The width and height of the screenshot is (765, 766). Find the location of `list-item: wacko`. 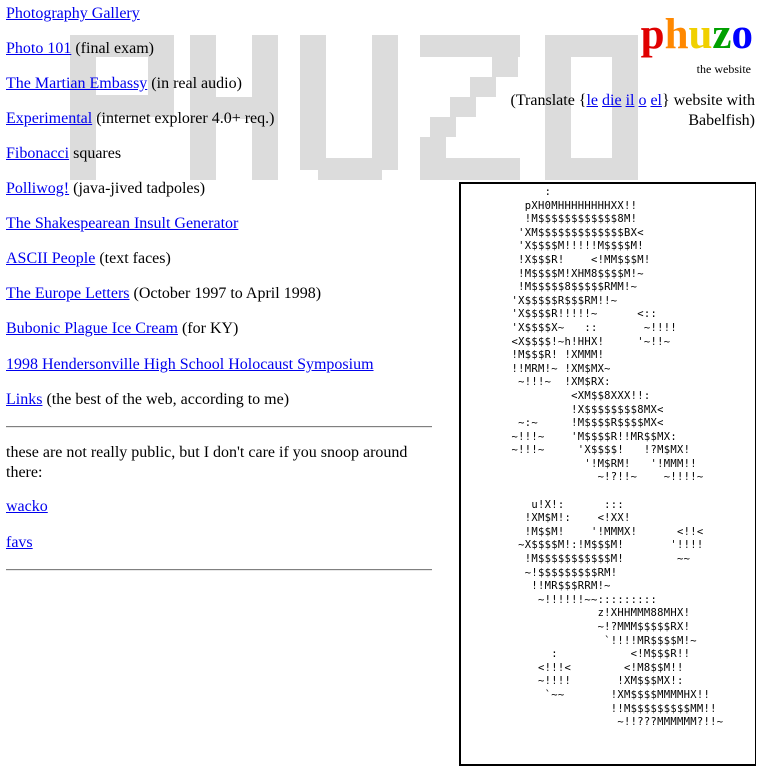

list-item: wacko is located at coordinates (27, 507).